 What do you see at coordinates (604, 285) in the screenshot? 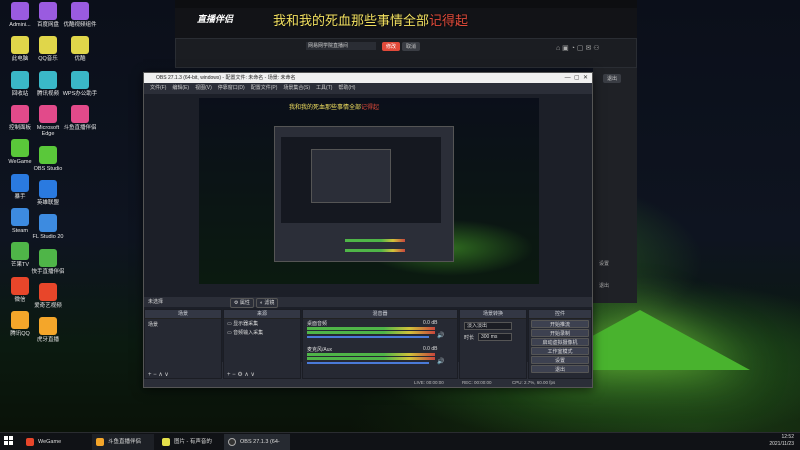
I see `side-exit-label: 退出` at bounding box center [604, 285].